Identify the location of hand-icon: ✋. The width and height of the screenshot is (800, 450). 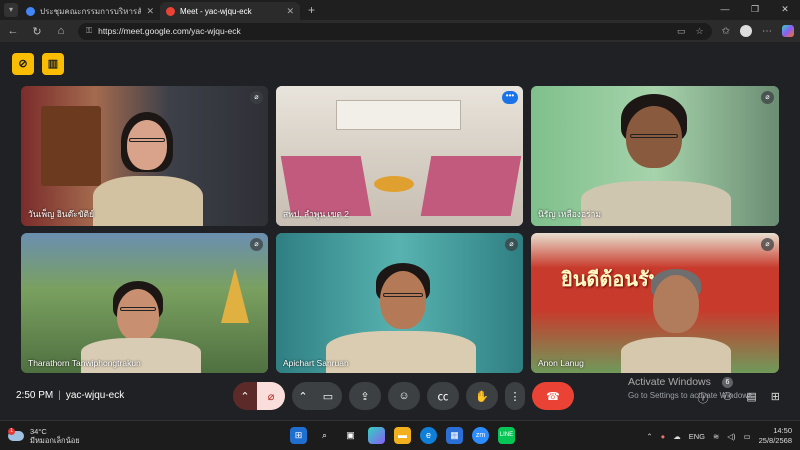
(482, 396).